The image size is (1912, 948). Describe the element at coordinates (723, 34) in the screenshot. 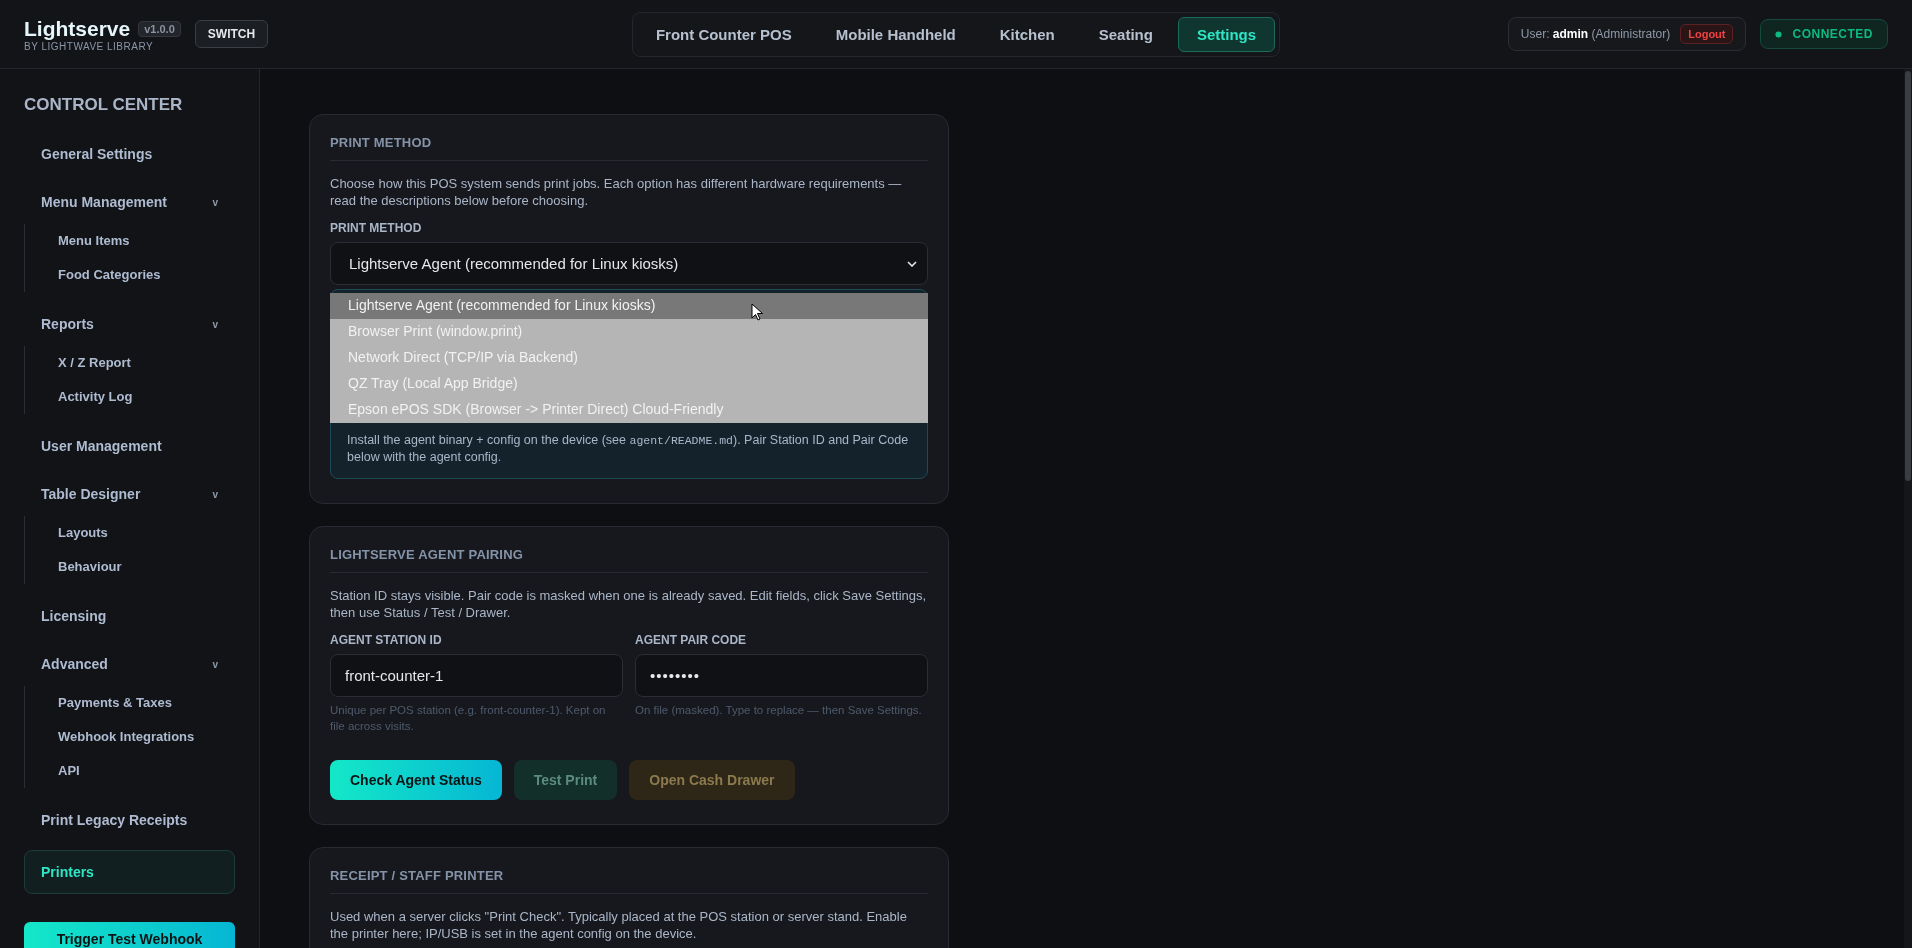

I see `nav-tab: Front Counter POS` at that location.